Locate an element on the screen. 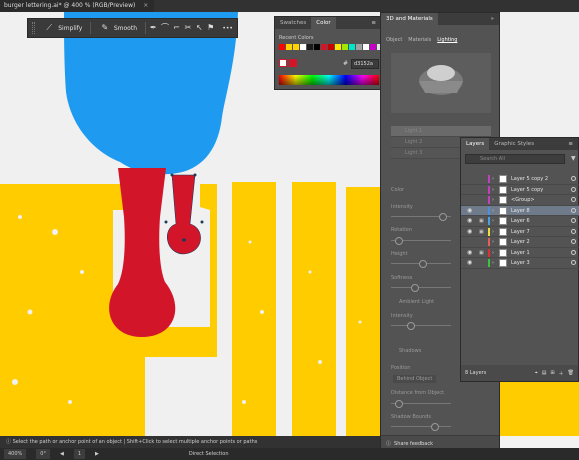  clip-icon: ▤ is located at coordinates (544, 373).